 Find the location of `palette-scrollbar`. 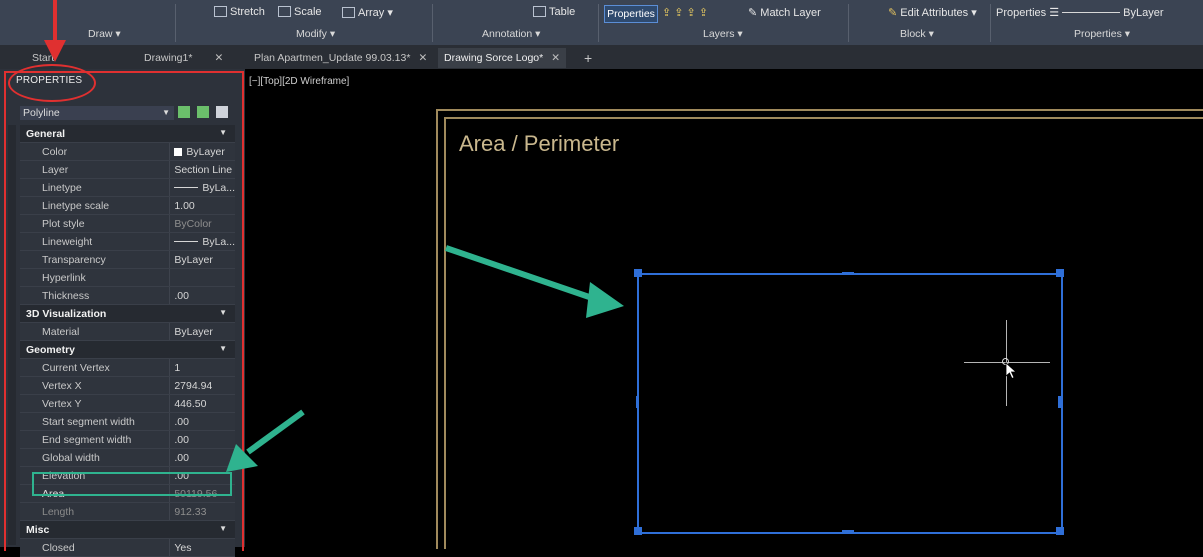

palette-scrollbar is located at coordinates (12, 335).